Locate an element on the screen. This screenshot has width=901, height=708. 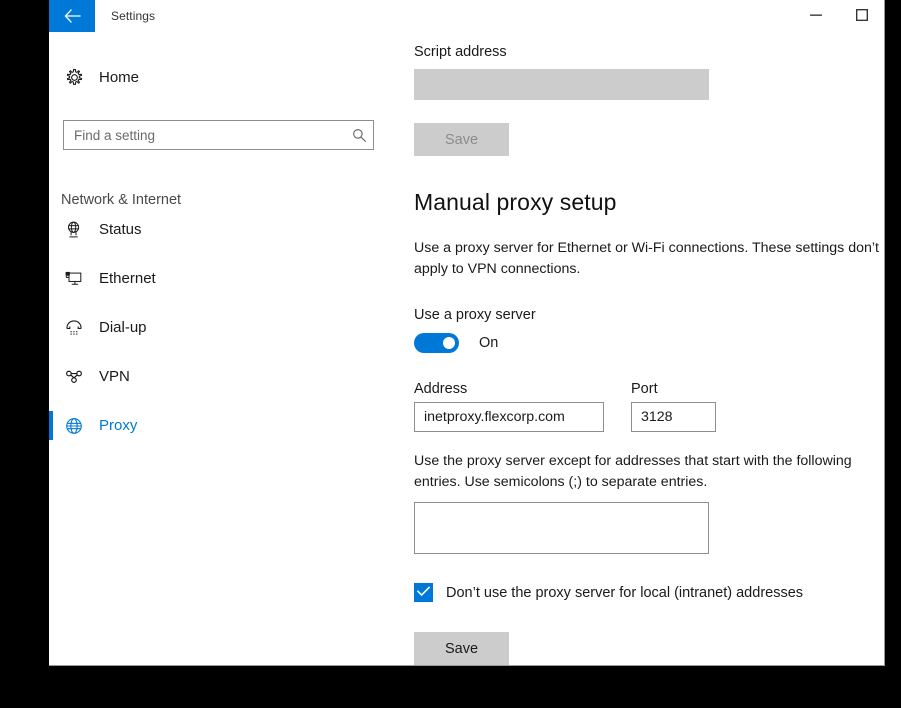
sidebar-item-ethernet-label: Ethernet is located at coordinates (127, 278).